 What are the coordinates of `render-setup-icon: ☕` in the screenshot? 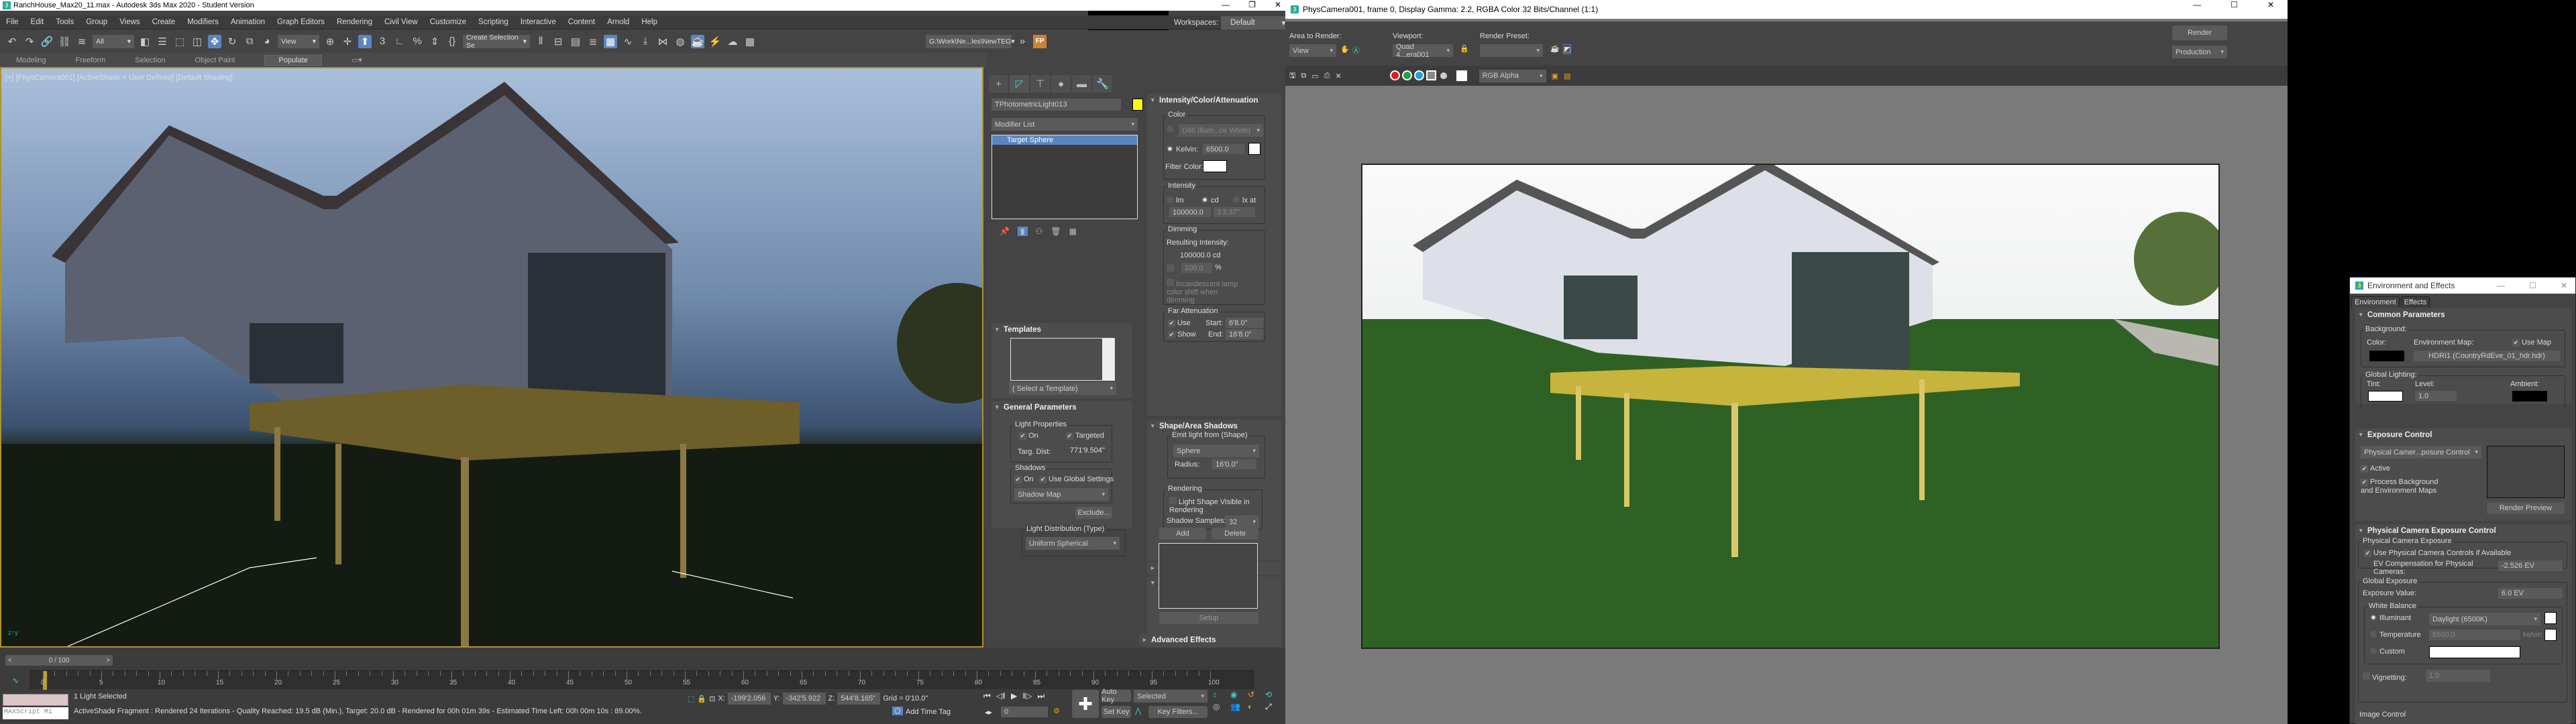 It's located at (1555, 49).